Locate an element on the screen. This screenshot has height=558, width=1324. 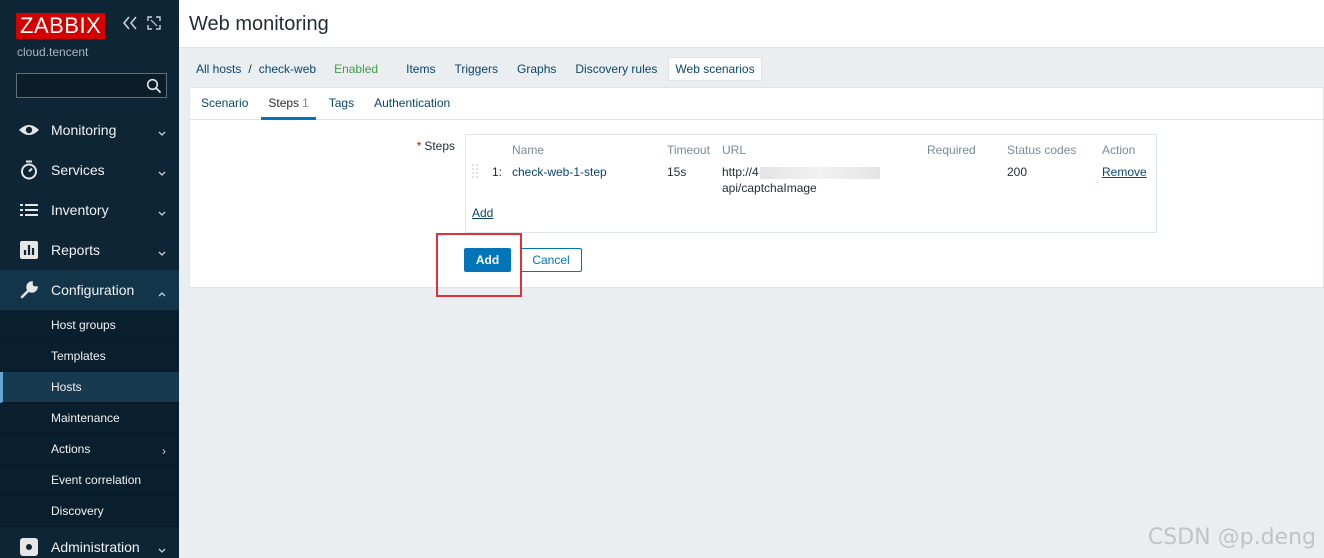
submenu-actions: Actions › is located at coordinates (89, 449).